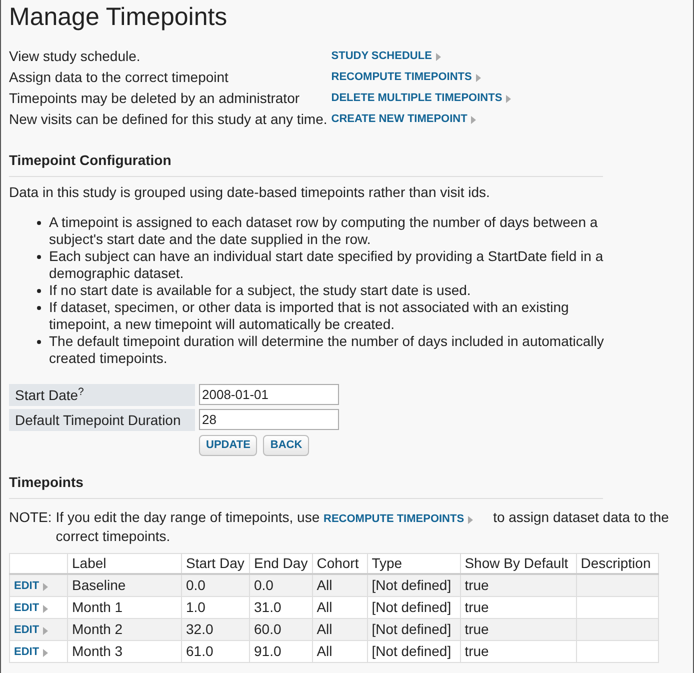 Image resolution: width=694 pixels, height=673 pixels. I want to click on intro-text: Data in this study is grouped using date-based timepoints rather than visit ids., so click(250, 192).